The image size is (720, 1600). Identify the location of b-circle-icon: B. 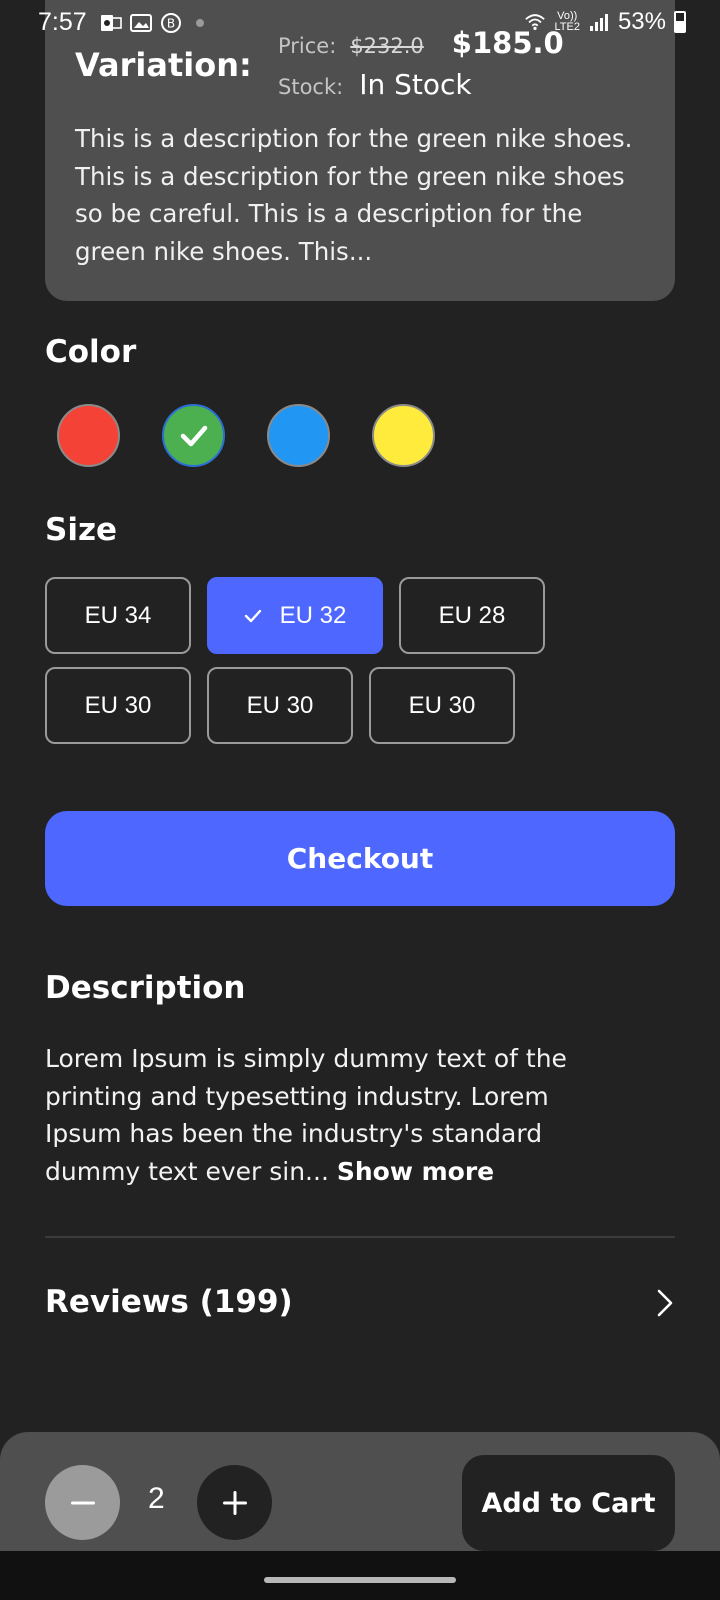
(171, 23).